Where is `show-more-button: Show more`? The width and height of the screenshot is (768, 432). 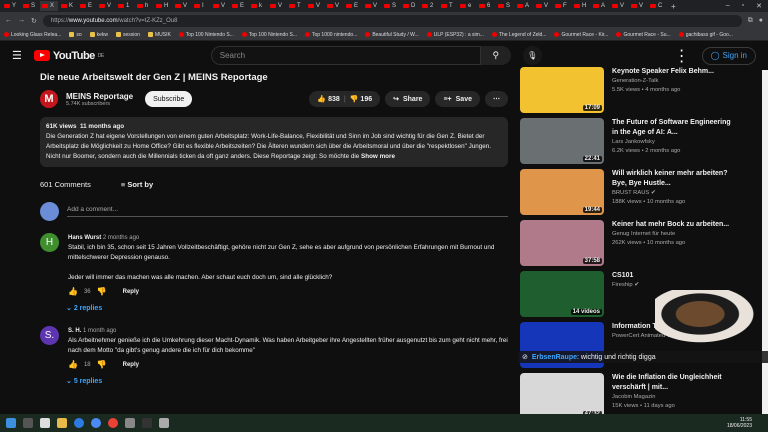
show-more-button: Show more is located at coordinates (378, 156).